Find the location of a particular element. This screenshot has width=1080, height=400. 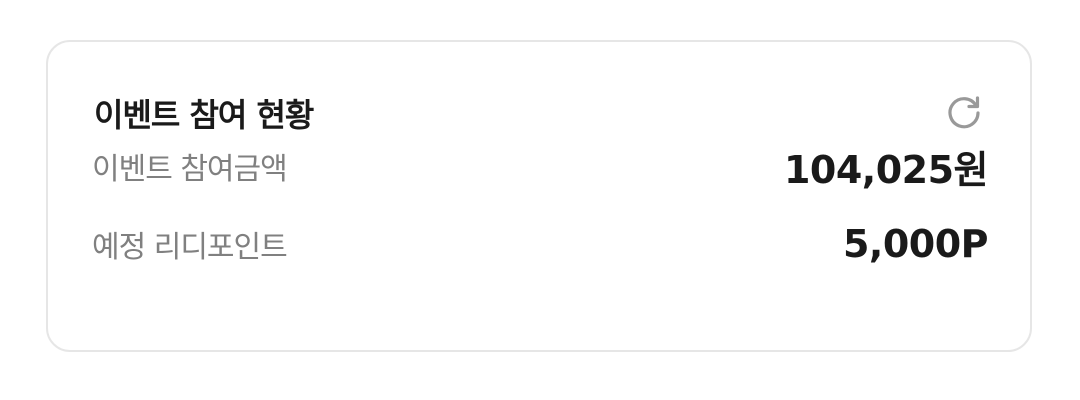

refresh-icon is located at coordinates (964, 112).